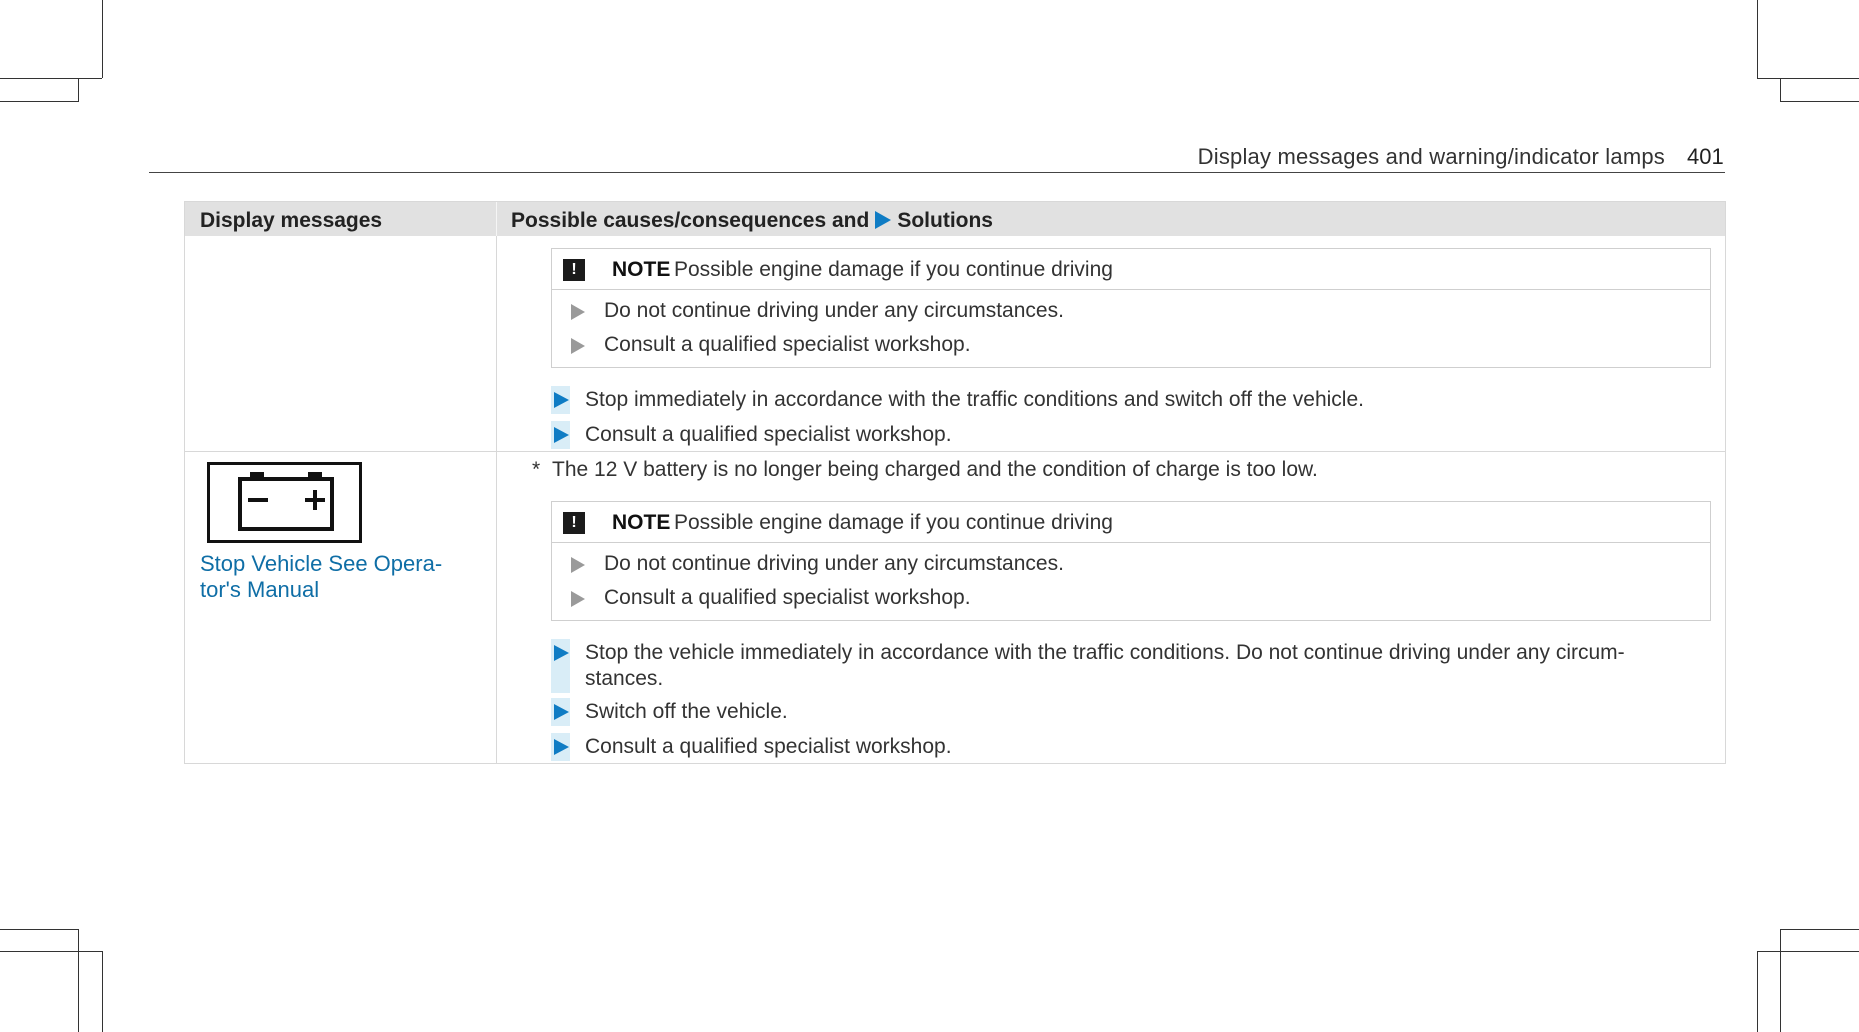  I want to click on step-text-continued: stances., so click(624, 678).